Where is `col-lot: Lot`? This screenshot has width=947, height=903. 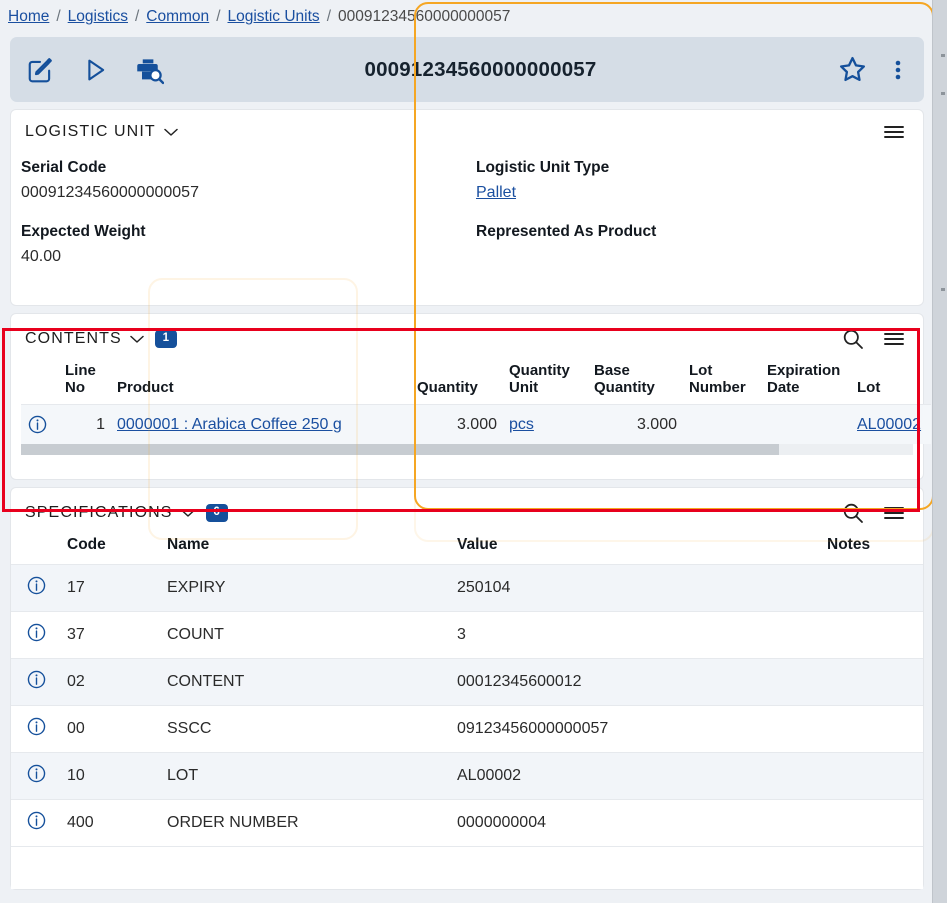
col-lot: Lot is located at coordinates (891, 382).